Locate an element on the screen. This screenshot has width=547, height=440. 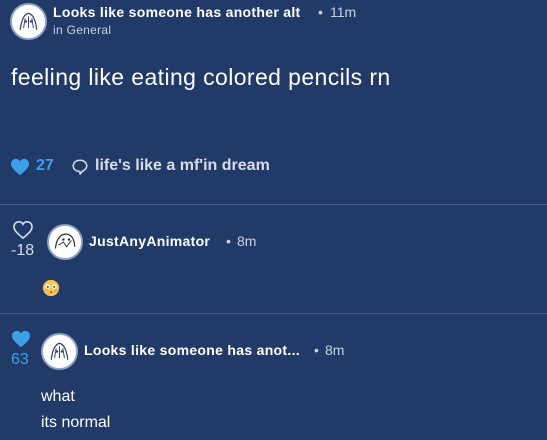
comment-bubble-icon is located at coordinates (80, 167).